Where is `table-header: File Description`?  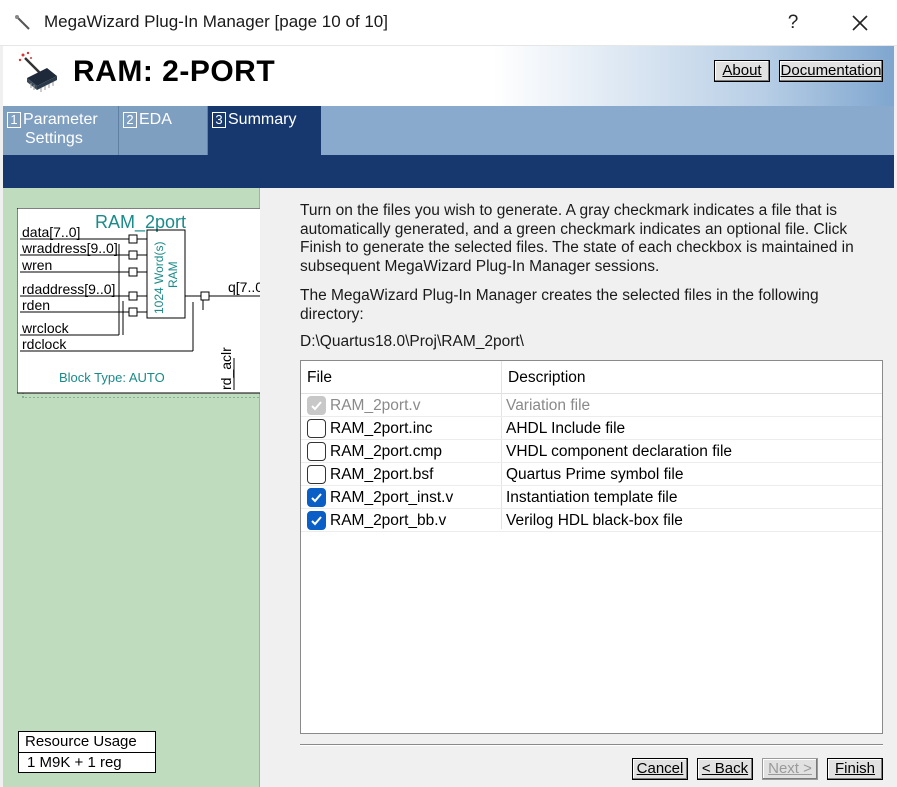
table-header: File Description is located at coordinates (591, 377).